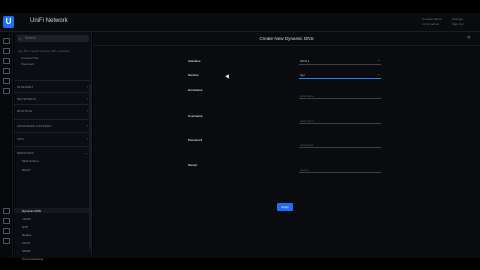 This screenshot has width=480, height=270. What do you see at coordinates (6, 71) in the screenshot?
I see `clients-icon` at bounding box center [6, 71].